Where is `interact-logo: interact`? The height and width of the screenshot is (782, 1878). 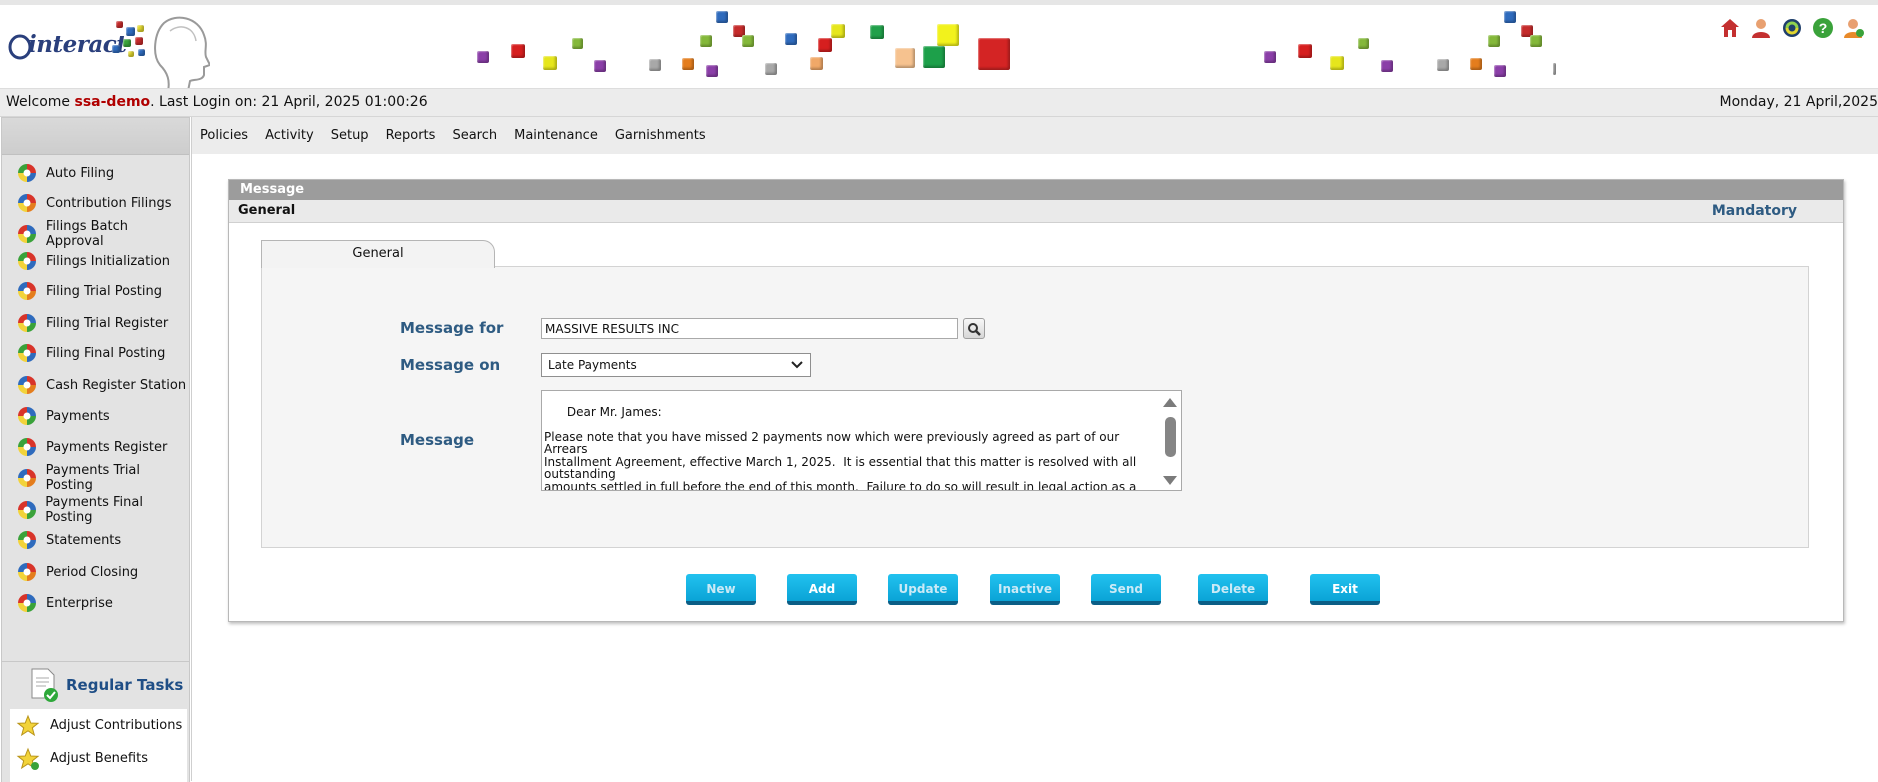
interact-logo: interact is located at coordinates (108, 51).